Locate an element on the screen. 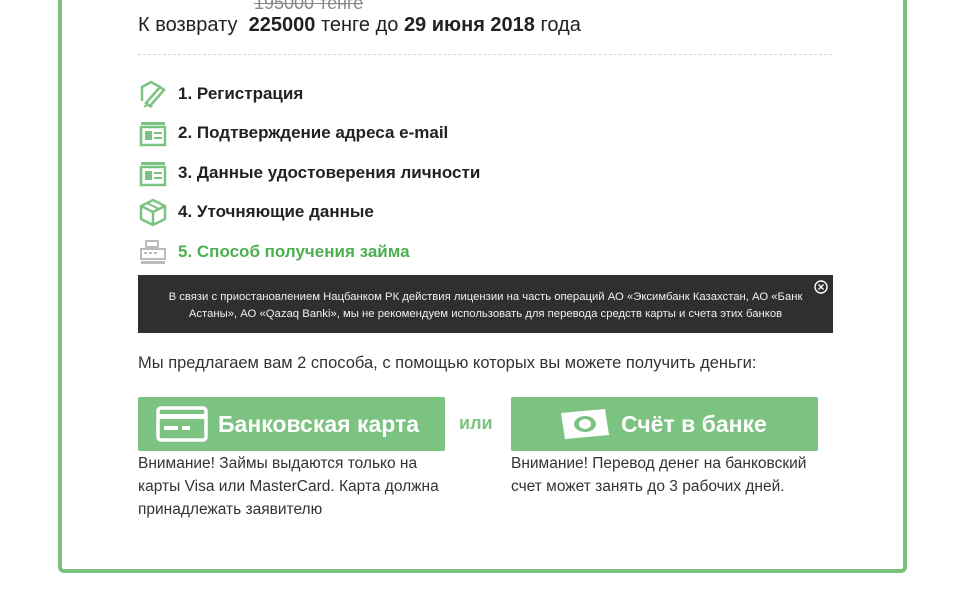 The image size is (969, 598). step-loan-method: 5. Способ получения займа is located at coordinates (485, 252).